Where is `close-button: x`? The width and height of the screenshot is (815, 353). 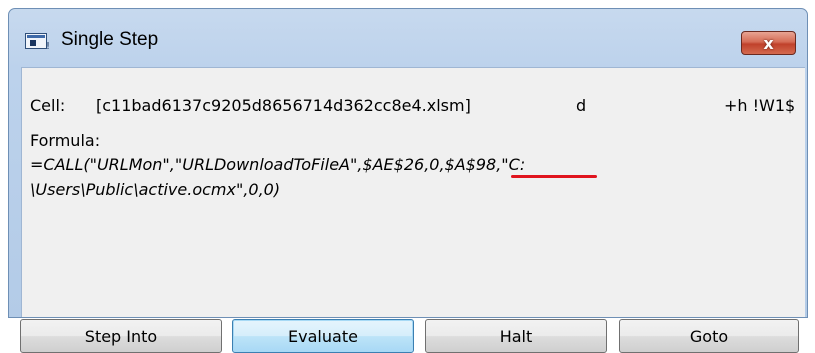 close-button: x is located at coordinates (768, 43).